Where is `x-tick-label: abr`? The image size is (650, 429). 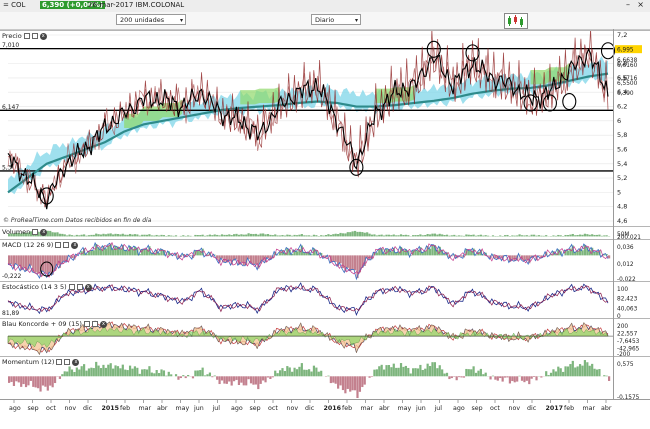
x-tick-label: abr is located at coordinates (606, 408).